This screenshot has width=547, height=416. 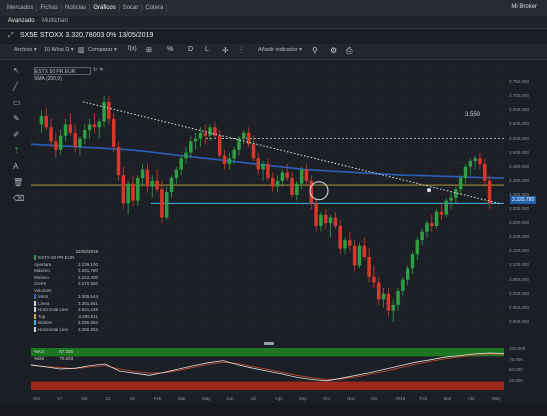 I want to click on tab-multichart: Multichart, so click(x=55, y=21).